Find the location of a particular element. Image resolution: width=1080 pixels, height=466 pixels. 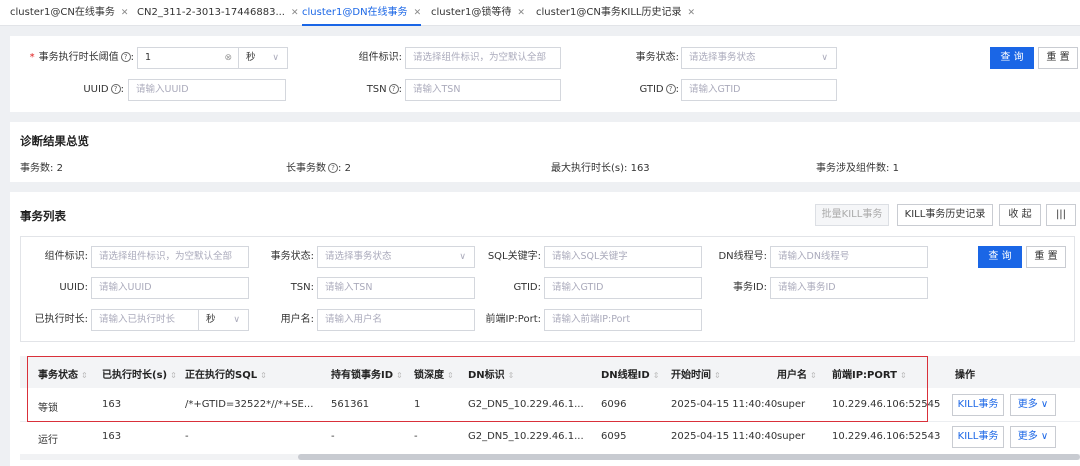

cell-depth: - is located at coordinates (416, 436).